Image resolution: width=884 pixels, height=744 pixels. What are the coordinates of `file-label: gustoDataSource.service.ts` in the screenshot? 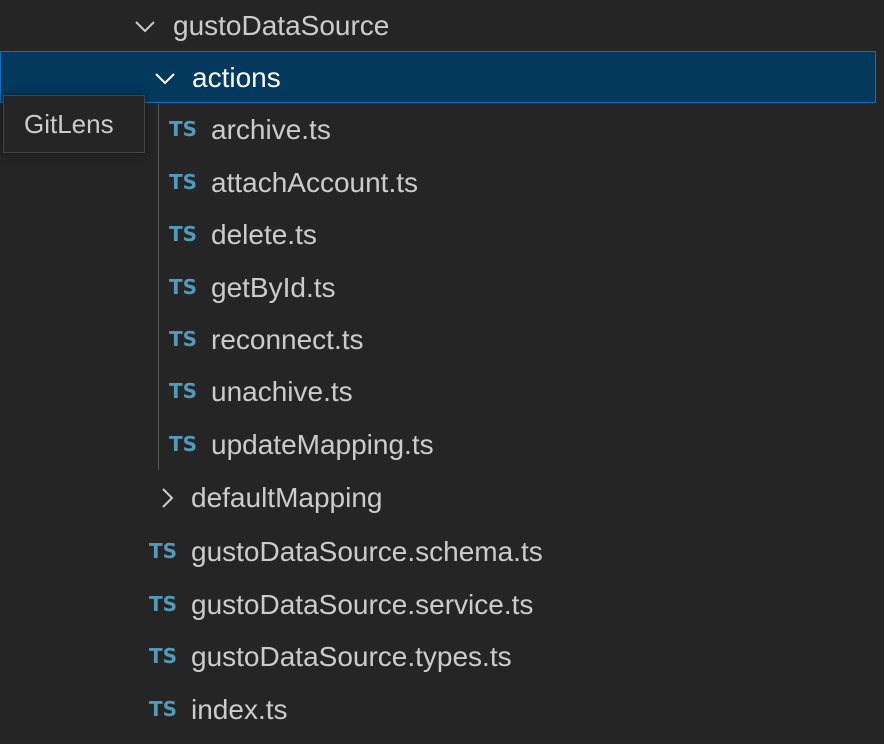 It's located at (362, 604).